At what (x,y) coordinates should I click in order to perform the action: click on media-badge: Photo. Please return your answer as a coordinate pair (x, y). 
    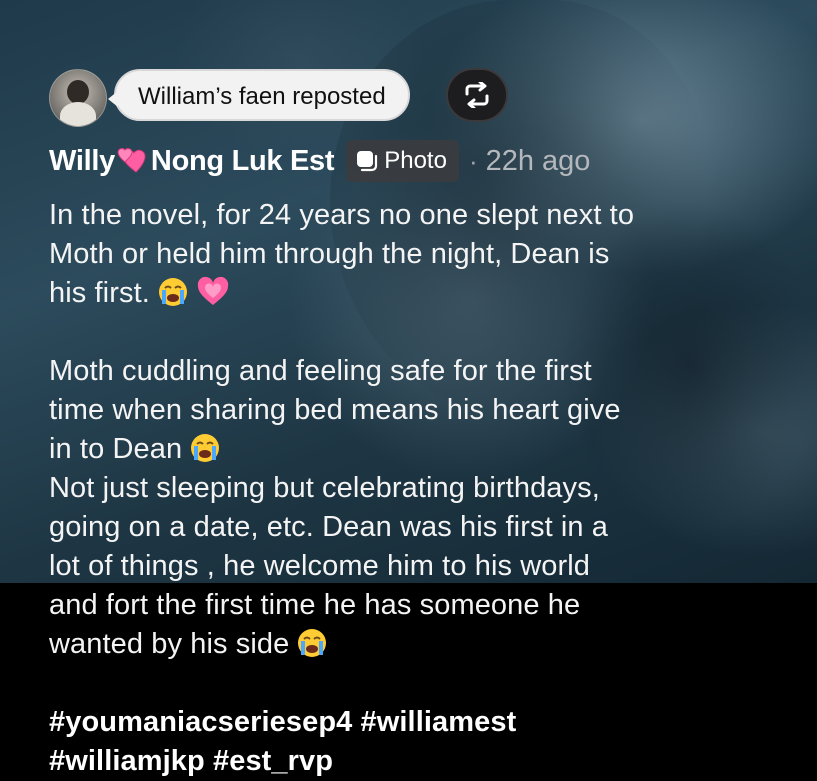
    Looking at the image, I should click on (402, 161).